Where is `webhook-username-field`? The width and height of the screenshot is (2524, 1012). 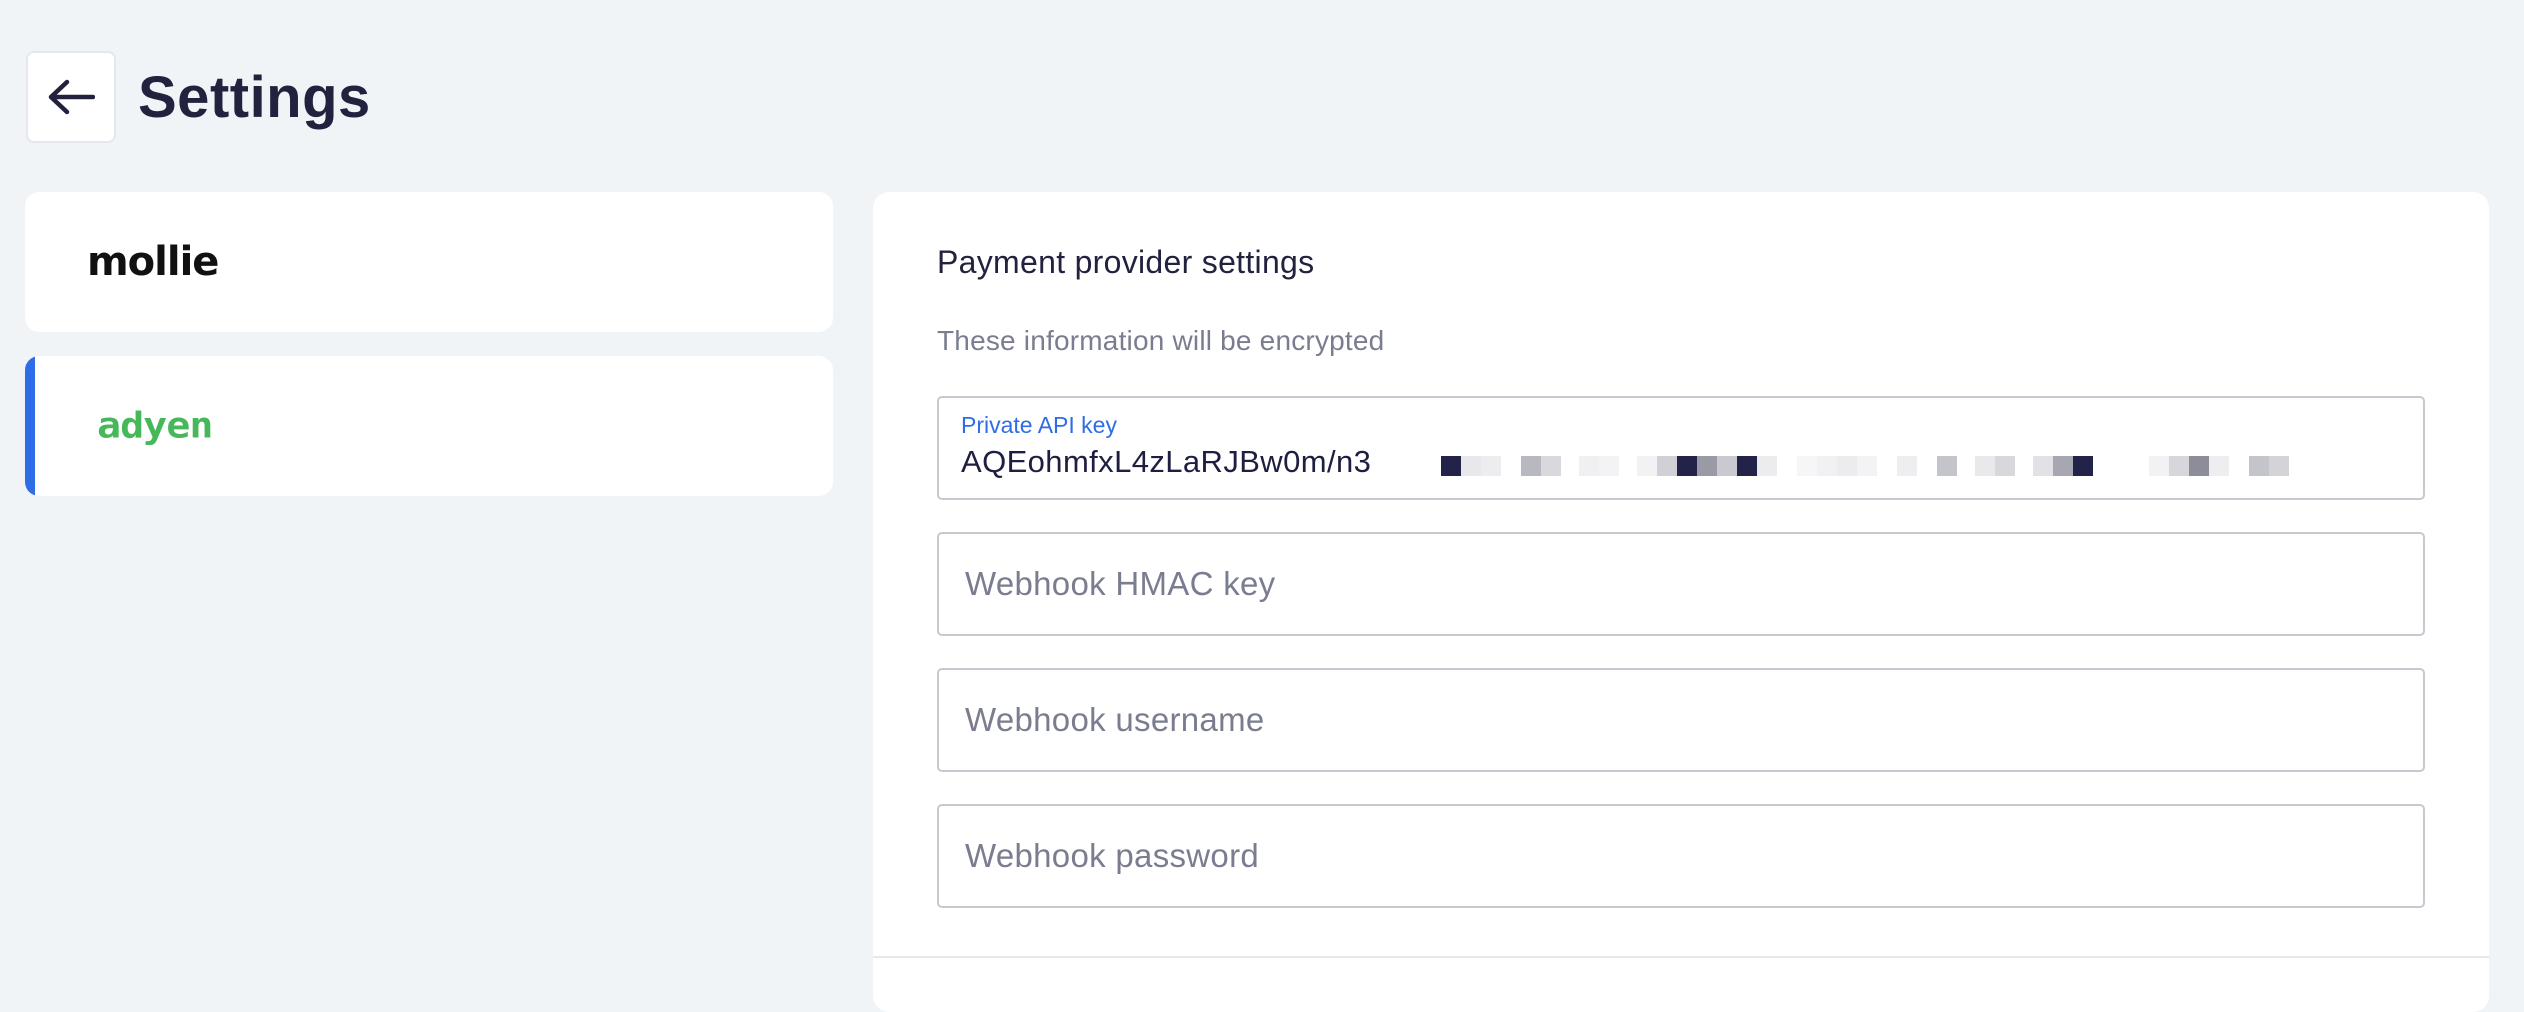 webhook-username-field is located at coordinates (1681, 720).